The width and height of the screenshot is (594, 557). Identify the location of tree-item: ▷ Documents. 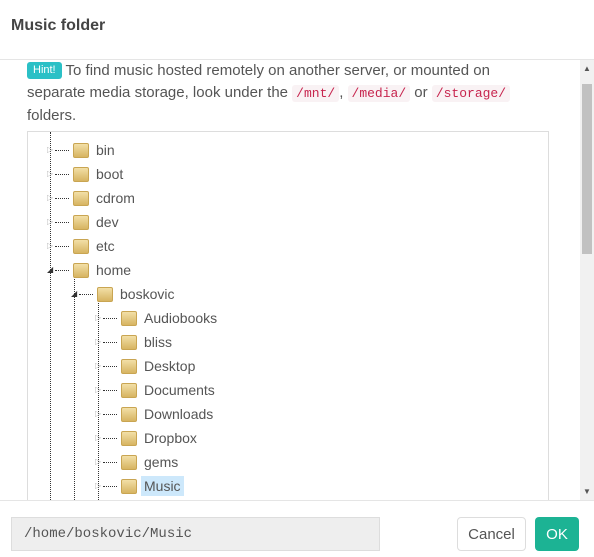
(156, 390).